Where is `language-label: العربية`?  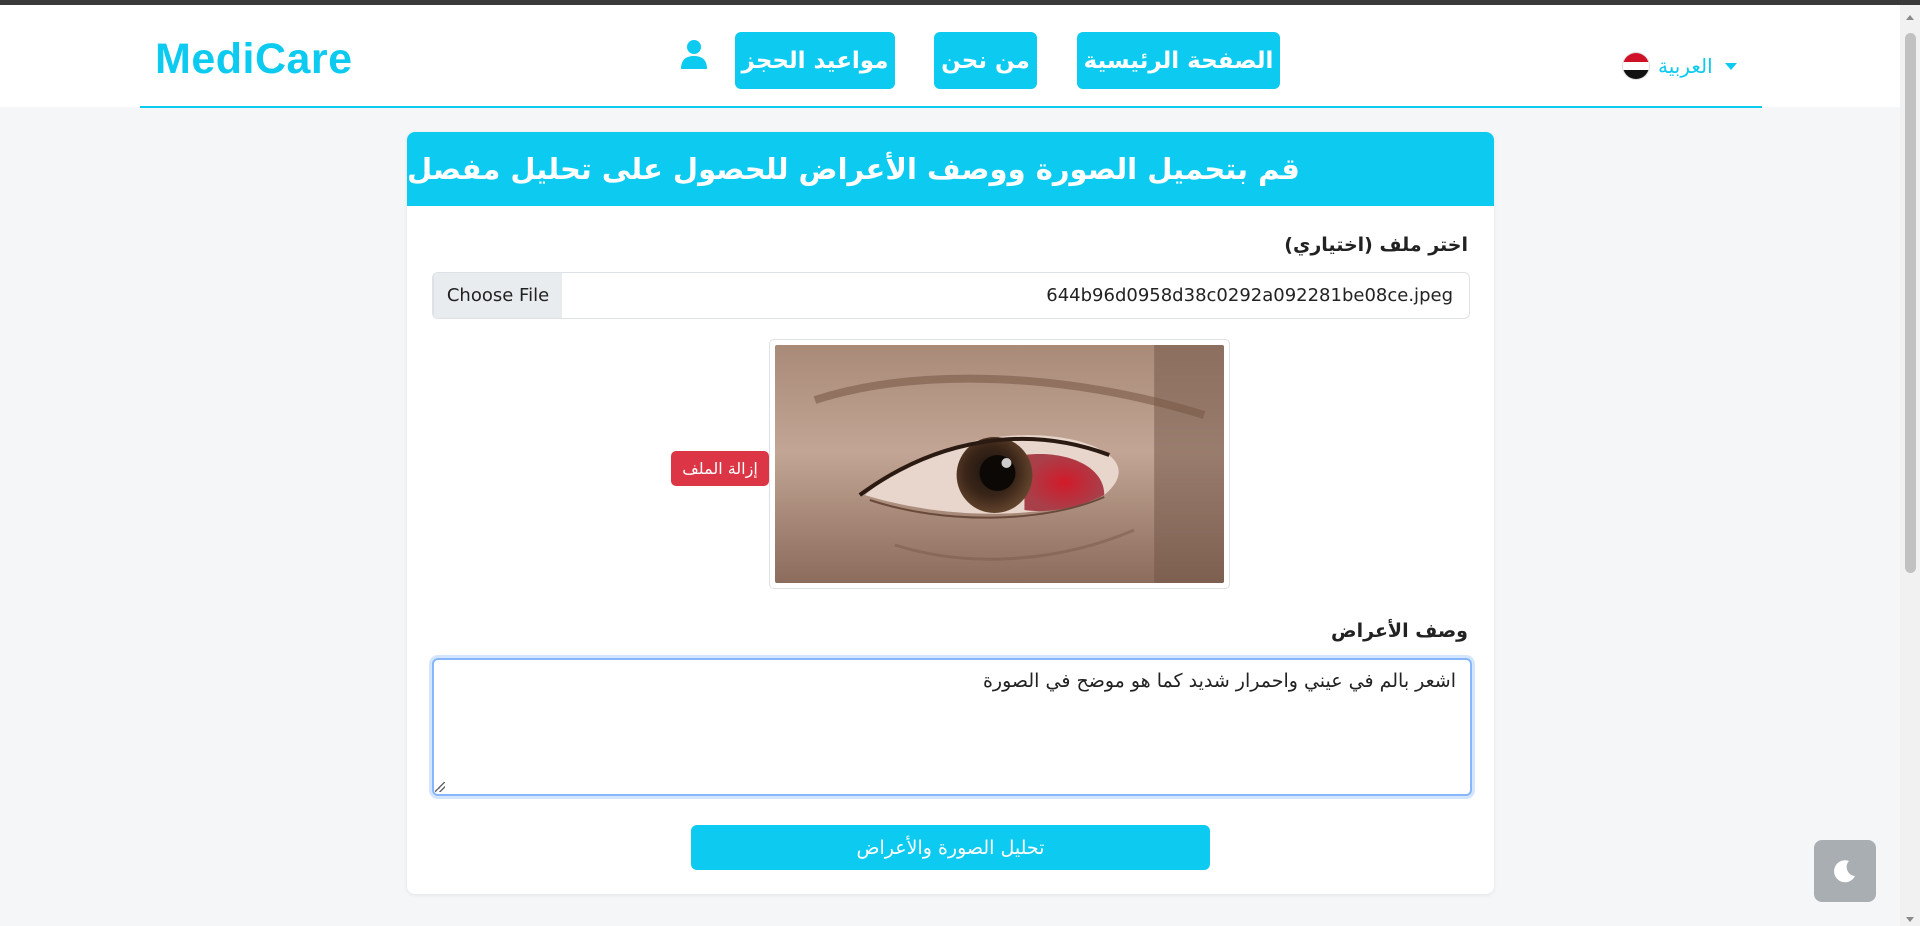
language-label: العربية is located at coordinates (1685, 66).